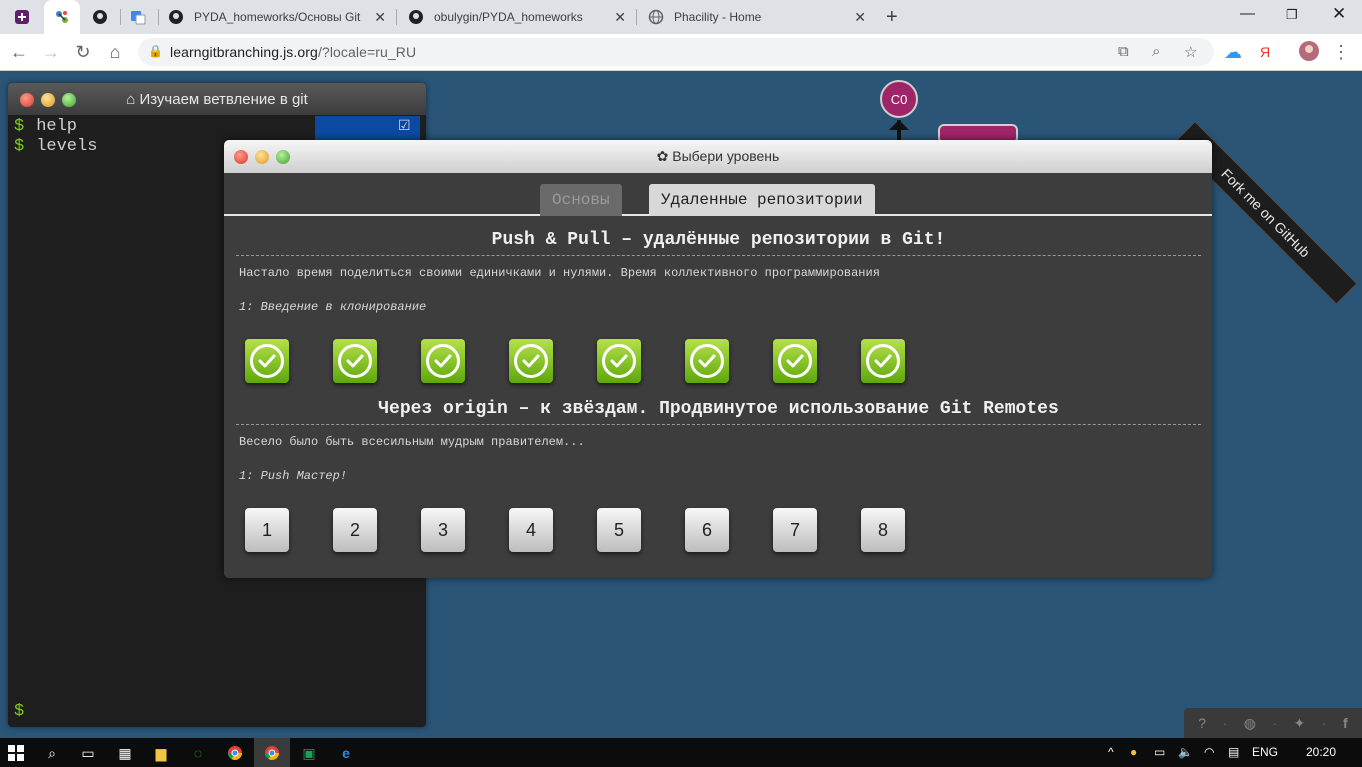  What do you see at coordinates (1190, 52) in the screenshot?
I see `bookmark-star-icon: ☆` at bounding box center [1190, 52].